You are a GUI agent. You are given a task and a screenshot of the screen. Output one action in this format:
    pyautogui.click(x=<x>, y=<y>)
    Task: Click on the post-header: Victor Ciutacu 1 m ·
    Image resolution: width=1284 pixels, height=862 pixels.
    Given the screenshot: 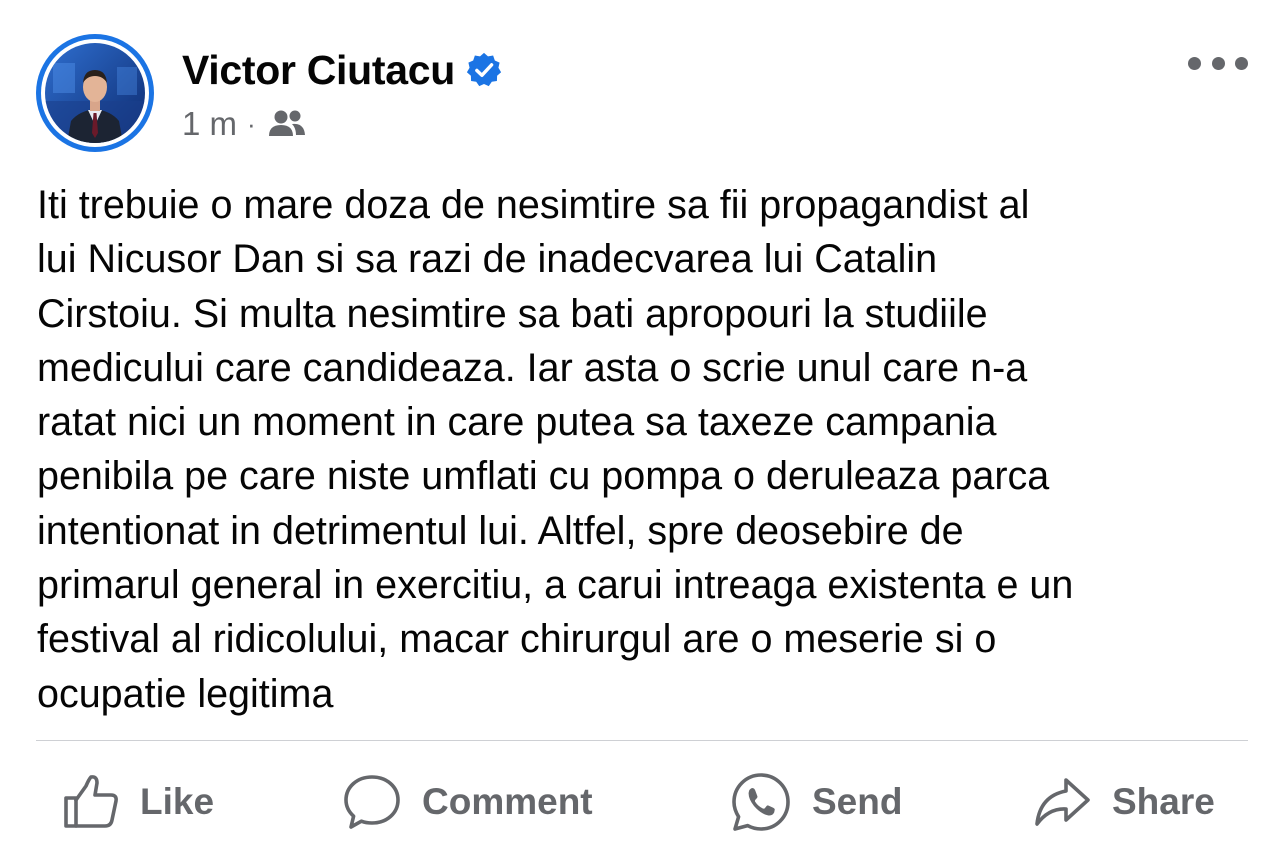 What is the action you would take?
    pyautogui.click(x=642, y=94)
    